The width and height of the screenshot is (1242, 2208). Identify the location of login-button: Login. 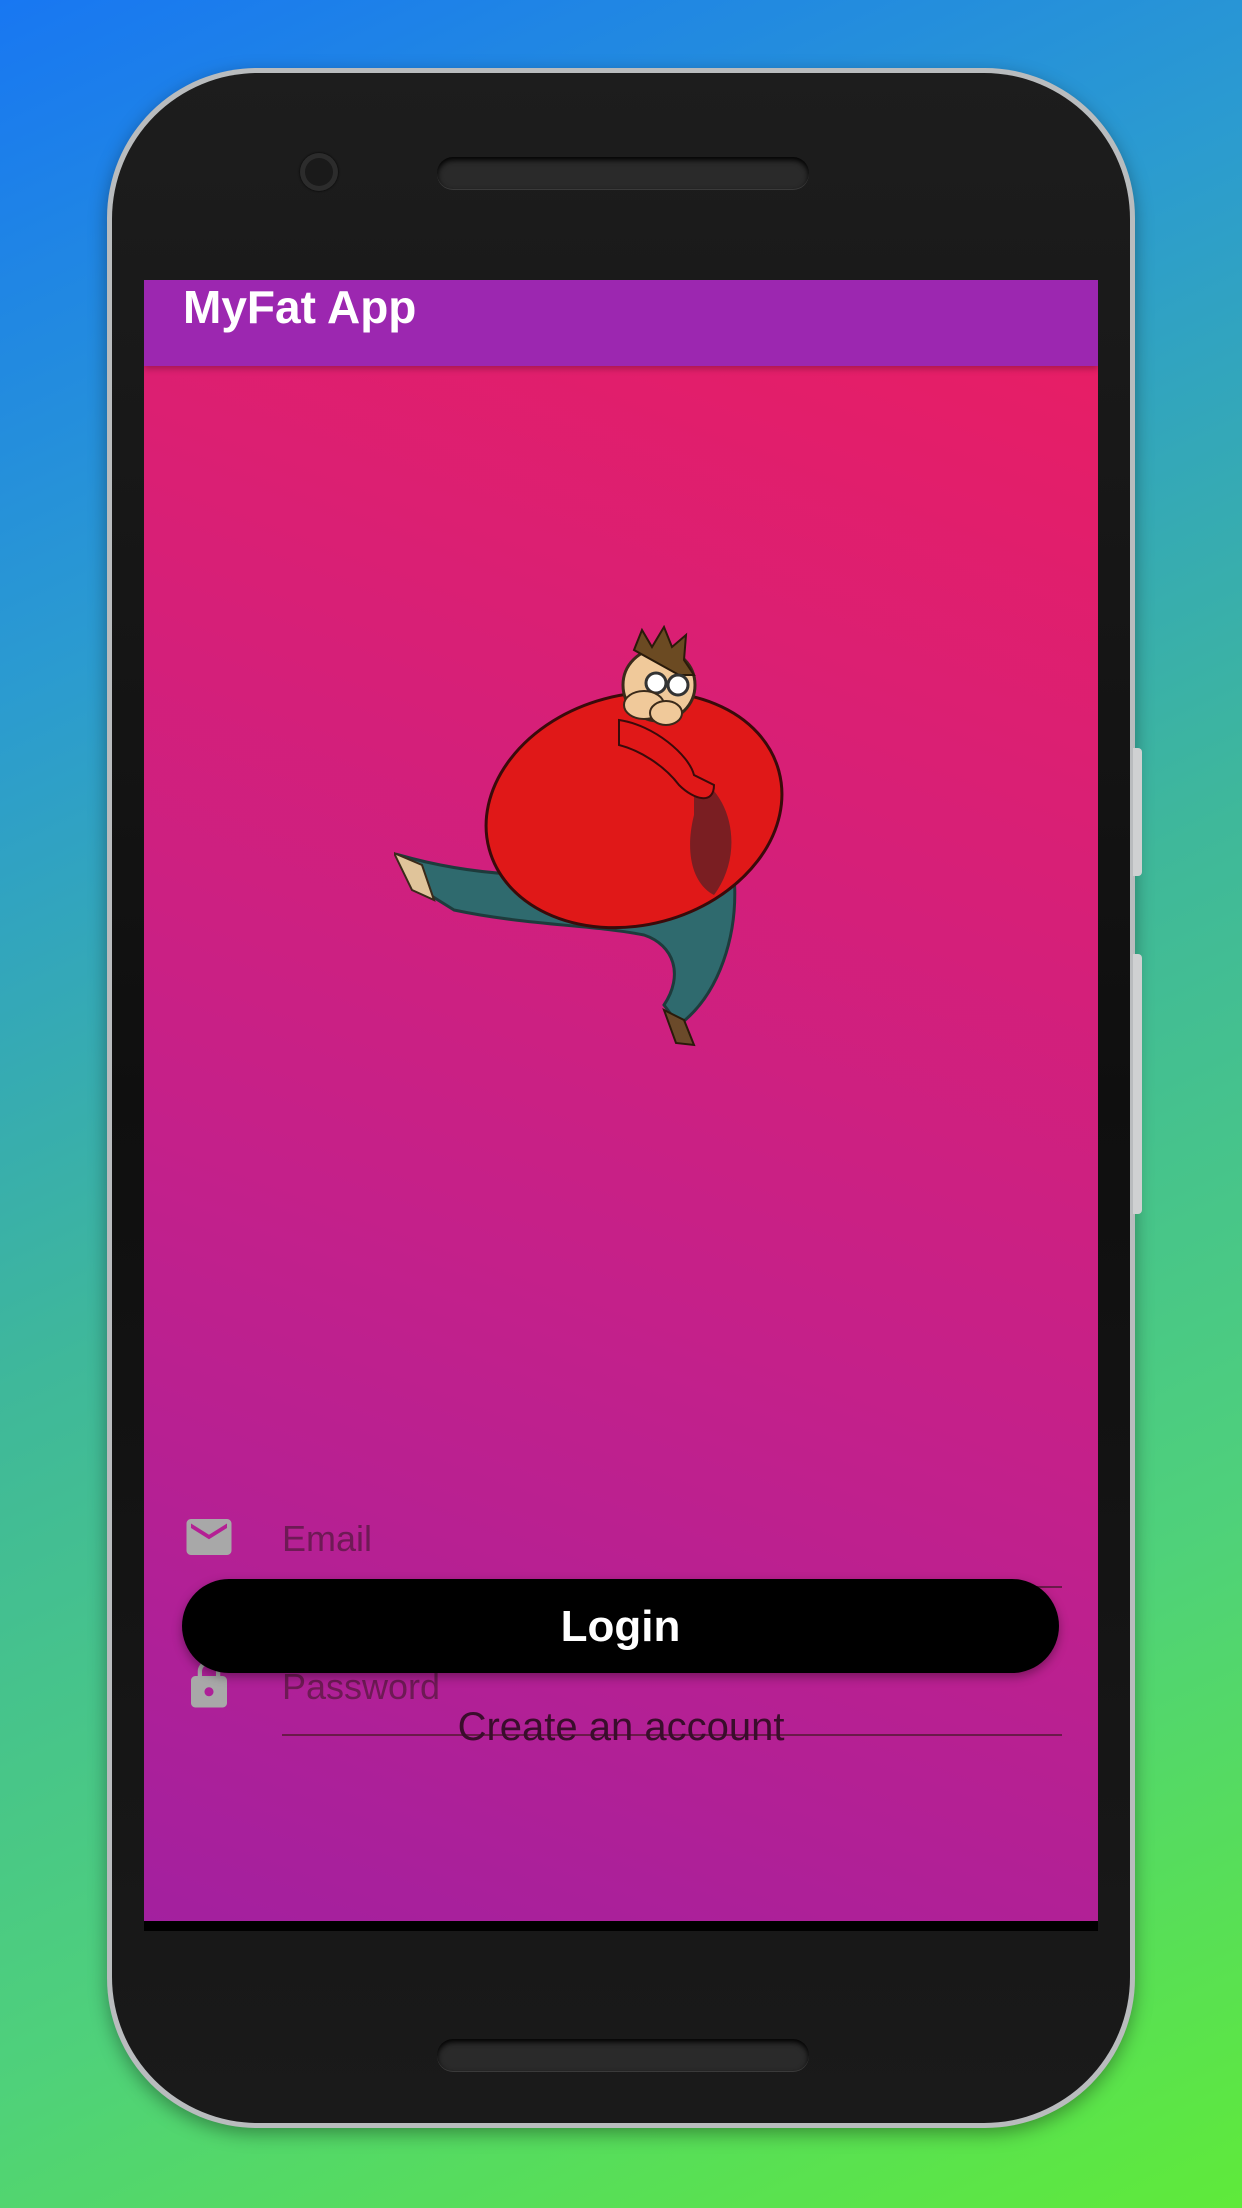
(620, 1626).